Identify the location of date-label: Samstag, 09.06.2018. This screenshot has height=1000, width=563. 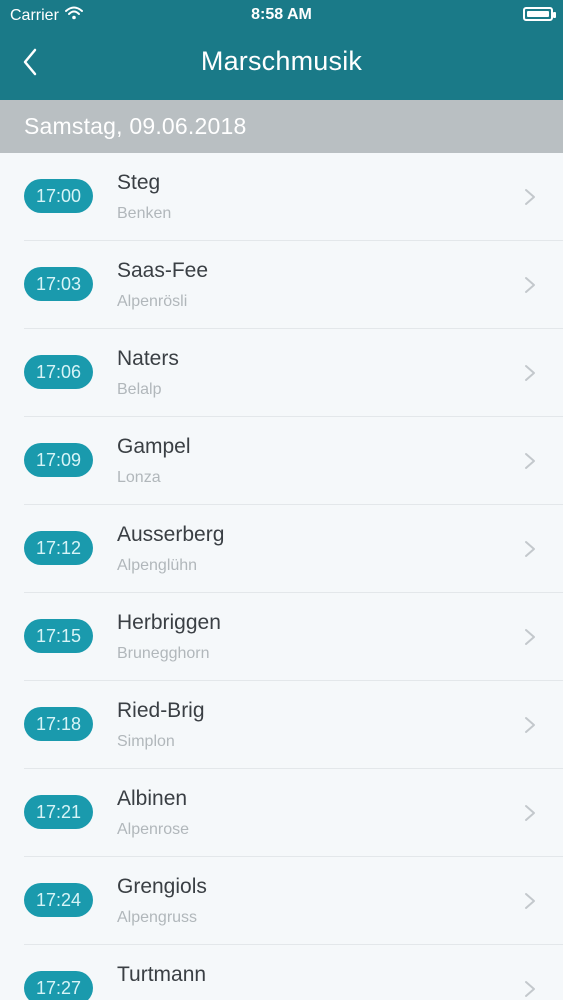
(135, 126).